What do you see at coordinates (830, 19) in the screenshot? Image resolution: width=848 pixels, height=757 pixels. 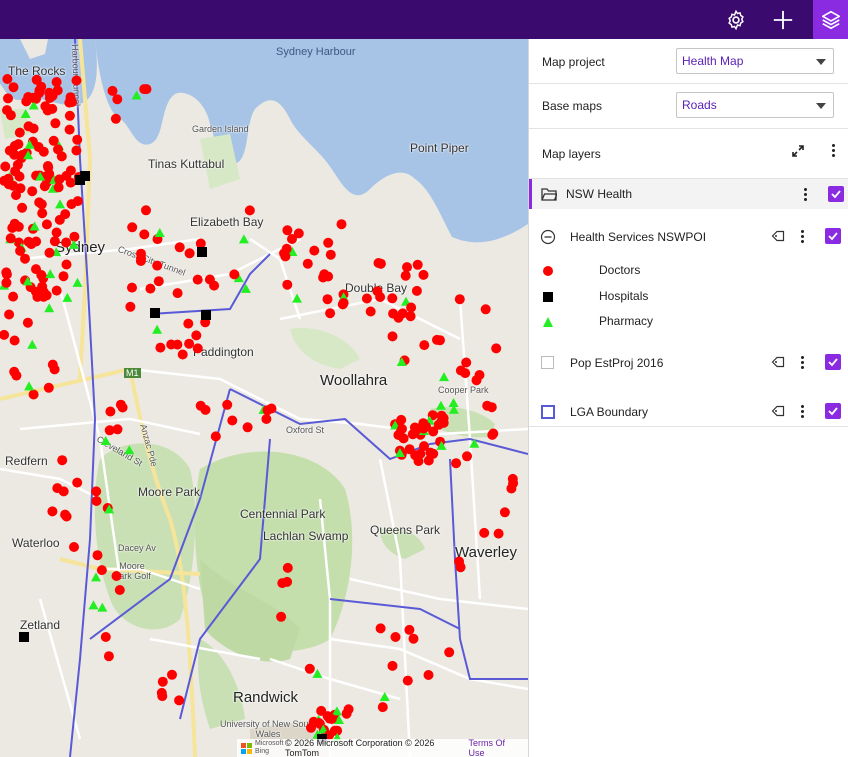 I see `layers-button` at bounding box center [830, 19].